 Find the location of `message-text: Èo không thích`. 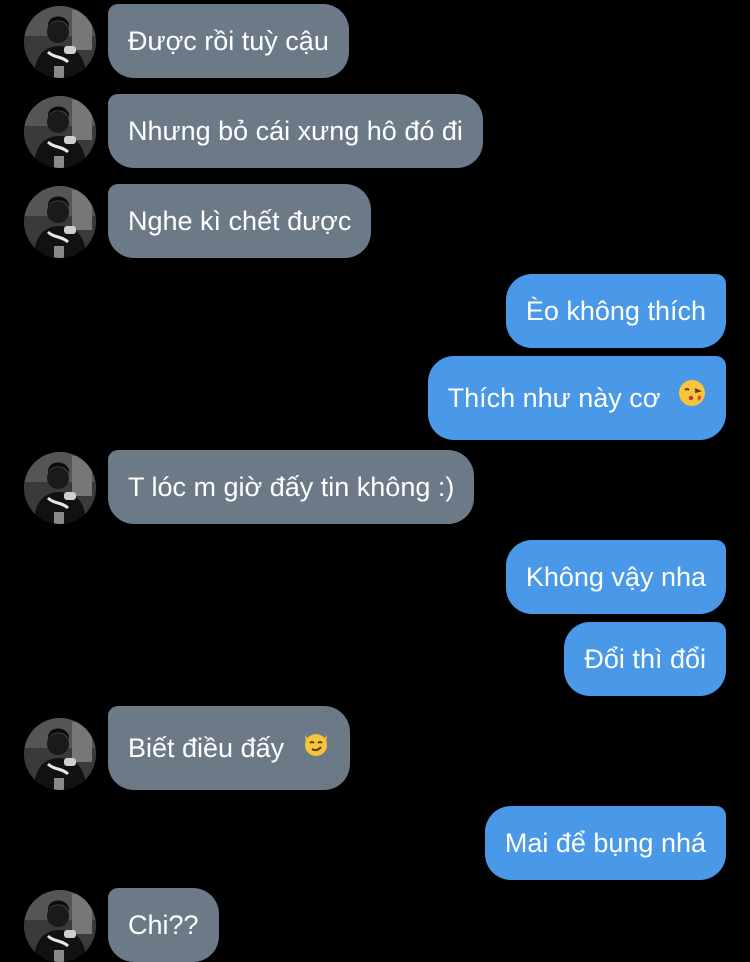

message-text: Èo không thích is located at coordinates (615, 311).